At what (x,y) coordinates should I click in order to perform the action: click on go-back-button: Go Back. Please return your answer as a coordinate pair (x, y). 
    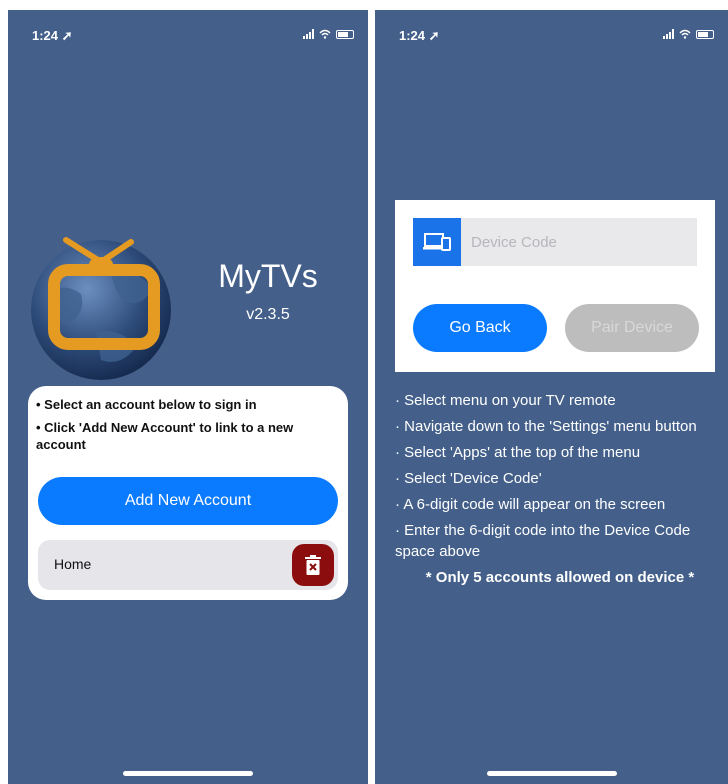
    Looking at the image, I should click on (480, 328).